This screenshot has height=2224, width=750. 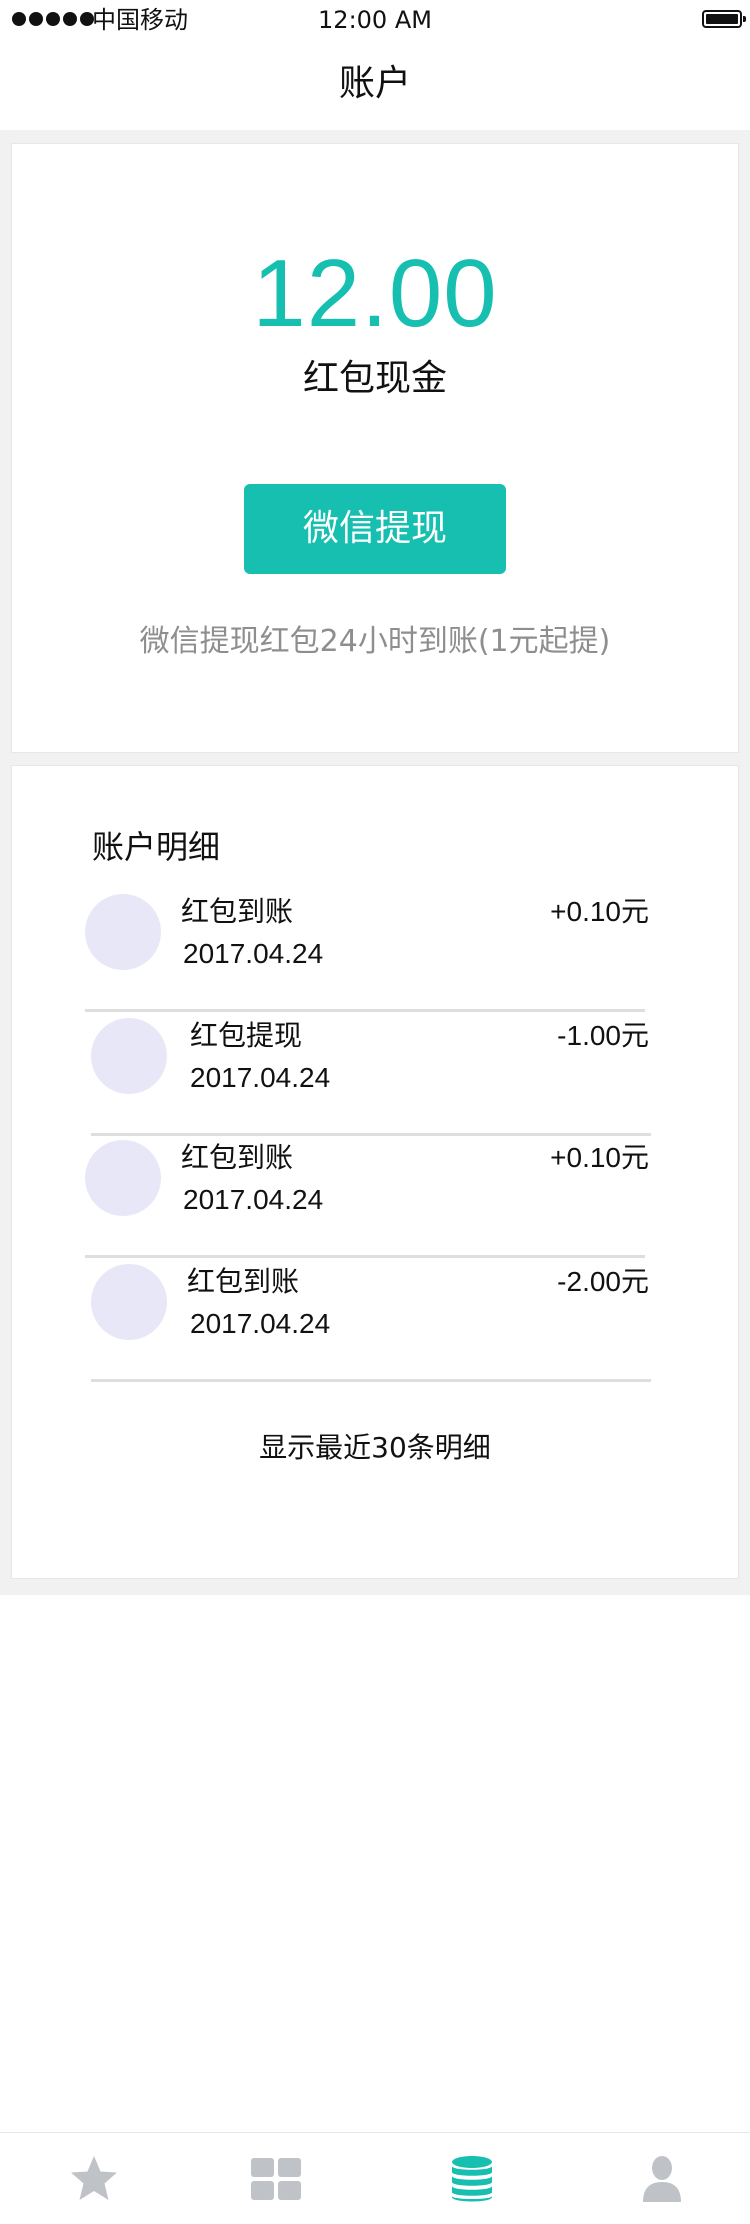 I want to click on tab-apps, so click(x=276, y=2178).